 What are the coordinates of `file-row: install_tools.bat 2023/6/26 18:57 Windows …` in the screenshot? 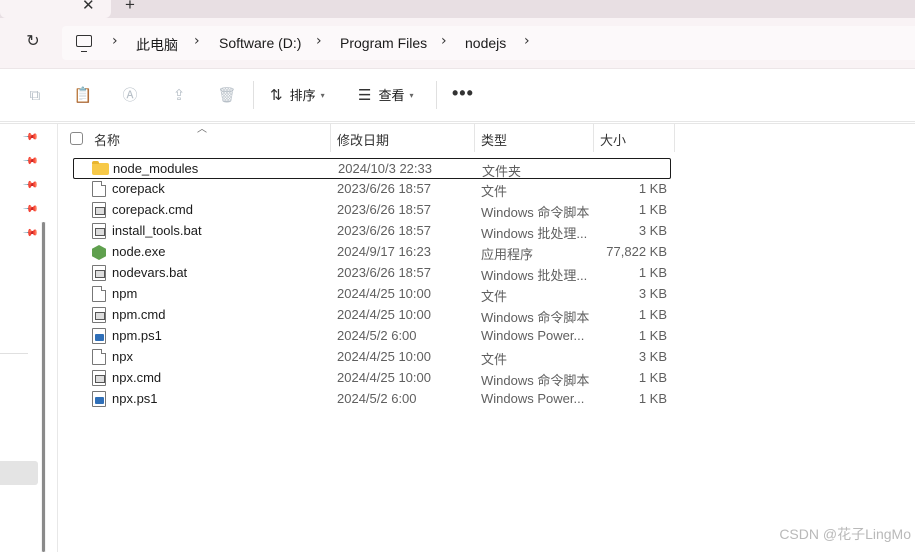 It's located at (372, 231).